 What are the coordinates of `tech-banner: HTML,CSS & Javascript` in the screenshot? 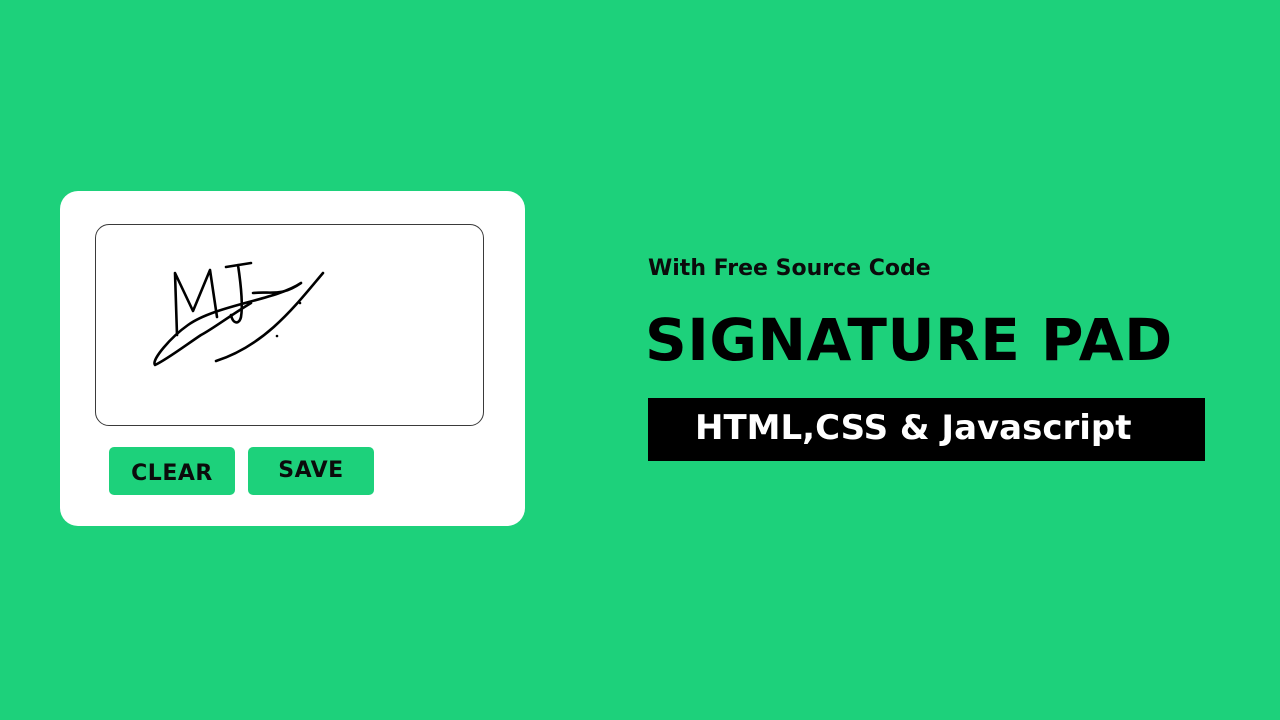 It's located at (926, 429).